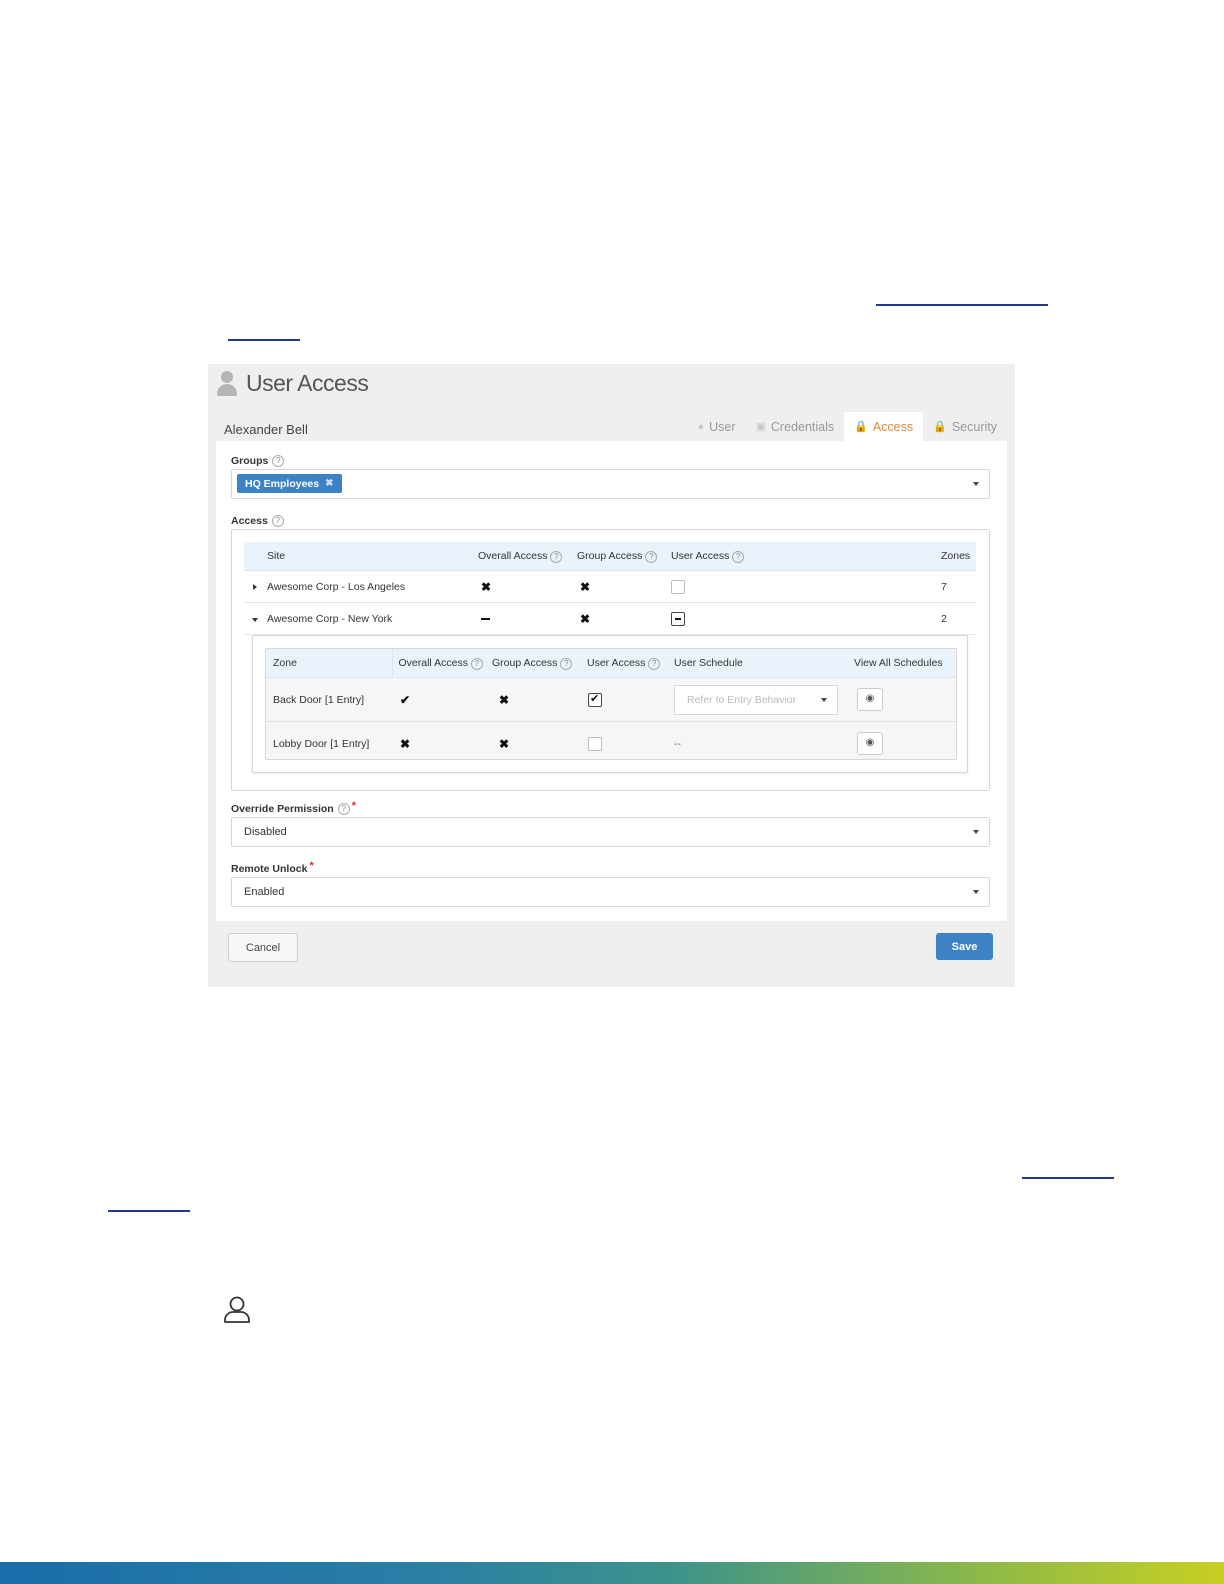 The width and height of the screenshot is (1224, 1584). I want to click on remote-unlock-select: Enabled, so click(610, 892).